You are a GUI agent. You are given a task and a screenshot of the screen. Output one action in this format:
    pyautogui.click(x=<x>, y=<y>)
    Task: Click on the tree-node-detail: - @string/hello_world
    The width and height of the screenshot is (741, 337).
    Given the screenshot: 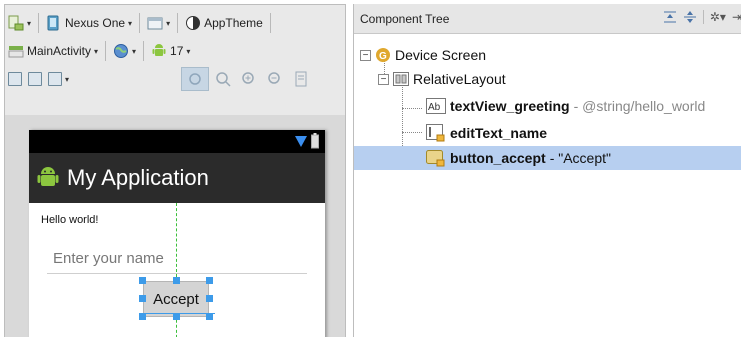 What is the action you would take?
    pyautogui.click(x=639, y=106)
    